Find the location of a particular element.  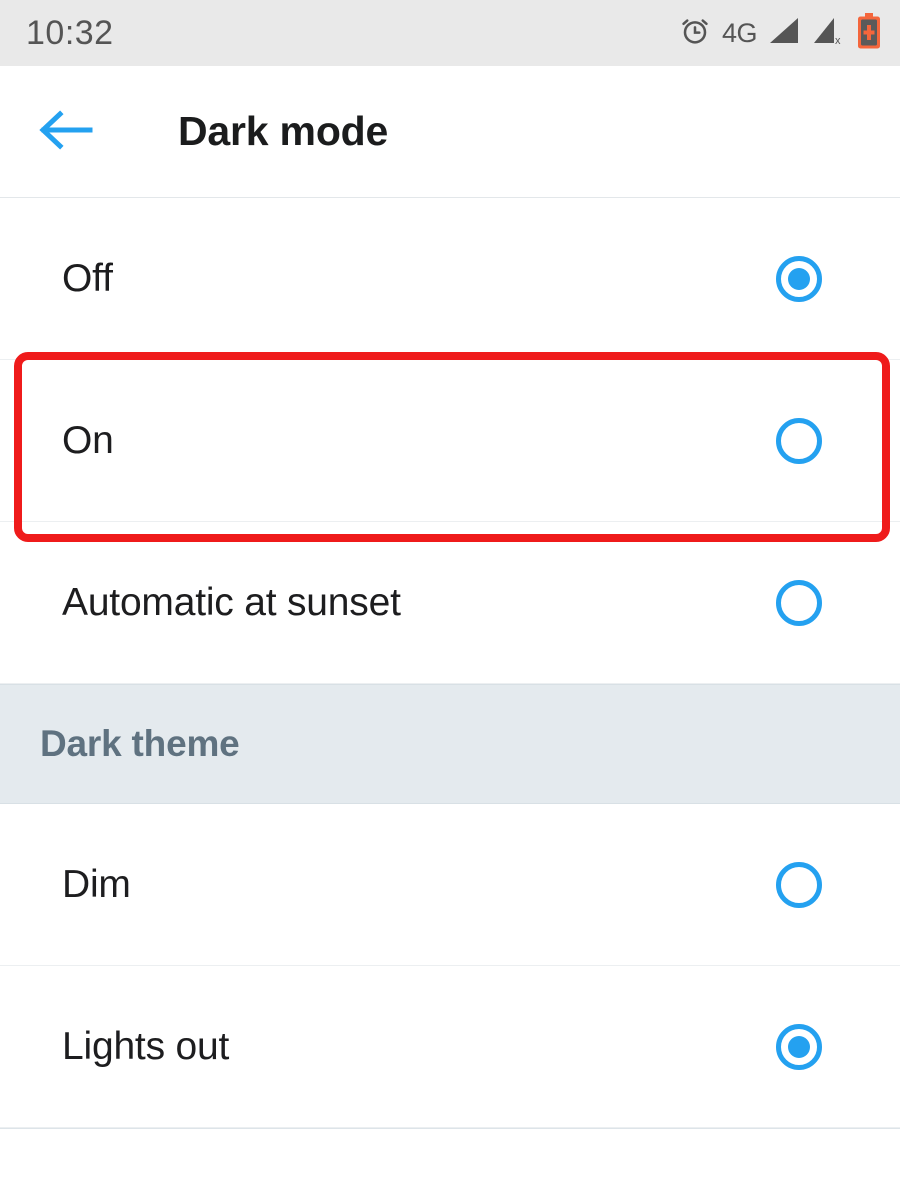

signal-bars-icon is located at coordinates (784, 33).